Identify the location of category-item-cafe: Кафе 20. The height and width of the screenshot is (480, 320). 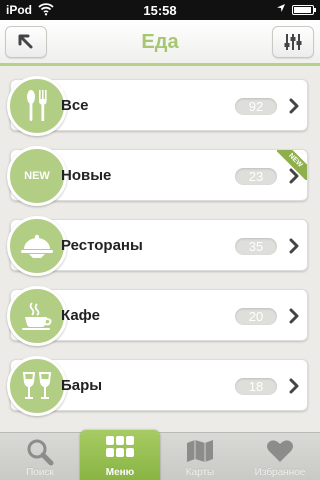
(157, 316).